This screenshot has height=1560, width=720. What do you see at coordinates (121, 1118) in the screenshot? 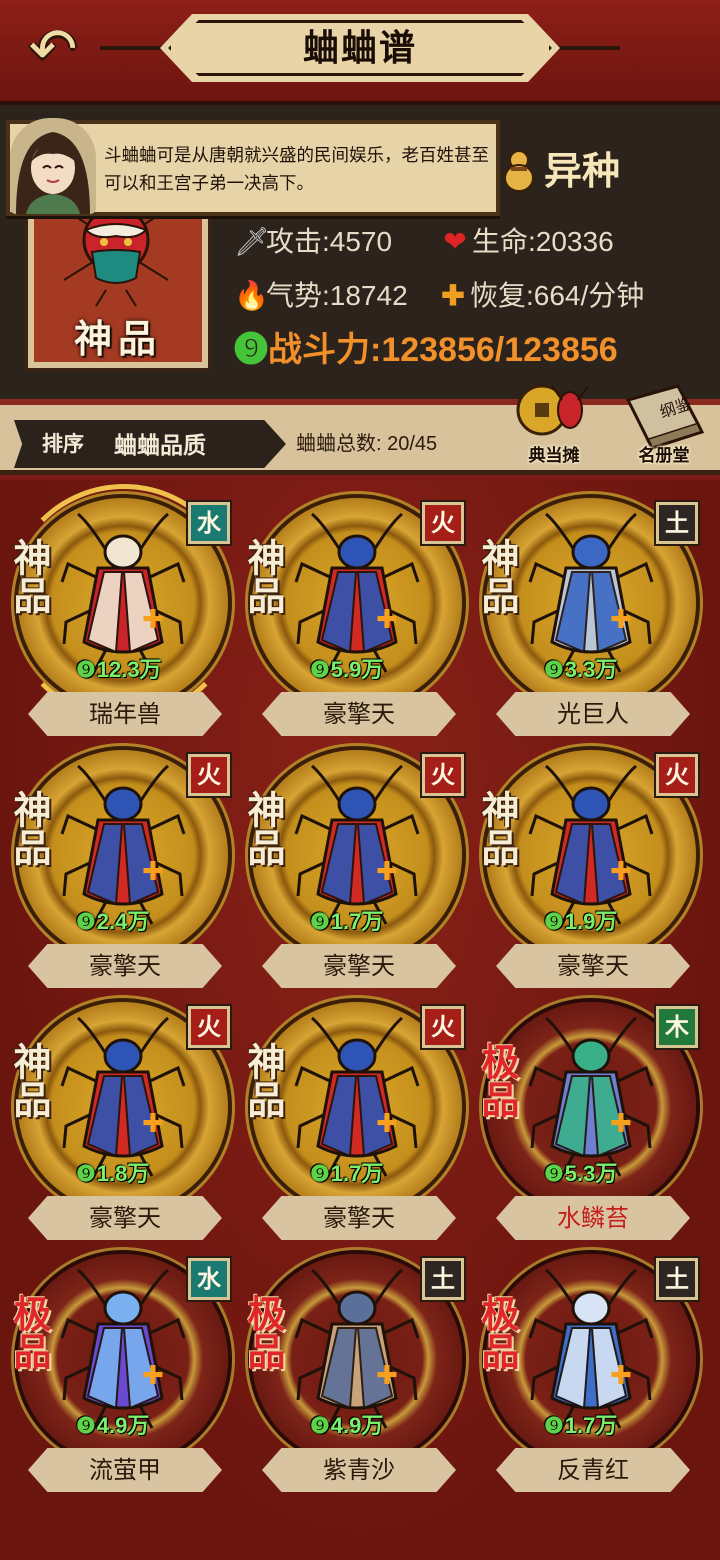
I see `cricket-card: ✚ 神品 火 ❾1.8万 豪擎天` at bounding box center [121, 1118].